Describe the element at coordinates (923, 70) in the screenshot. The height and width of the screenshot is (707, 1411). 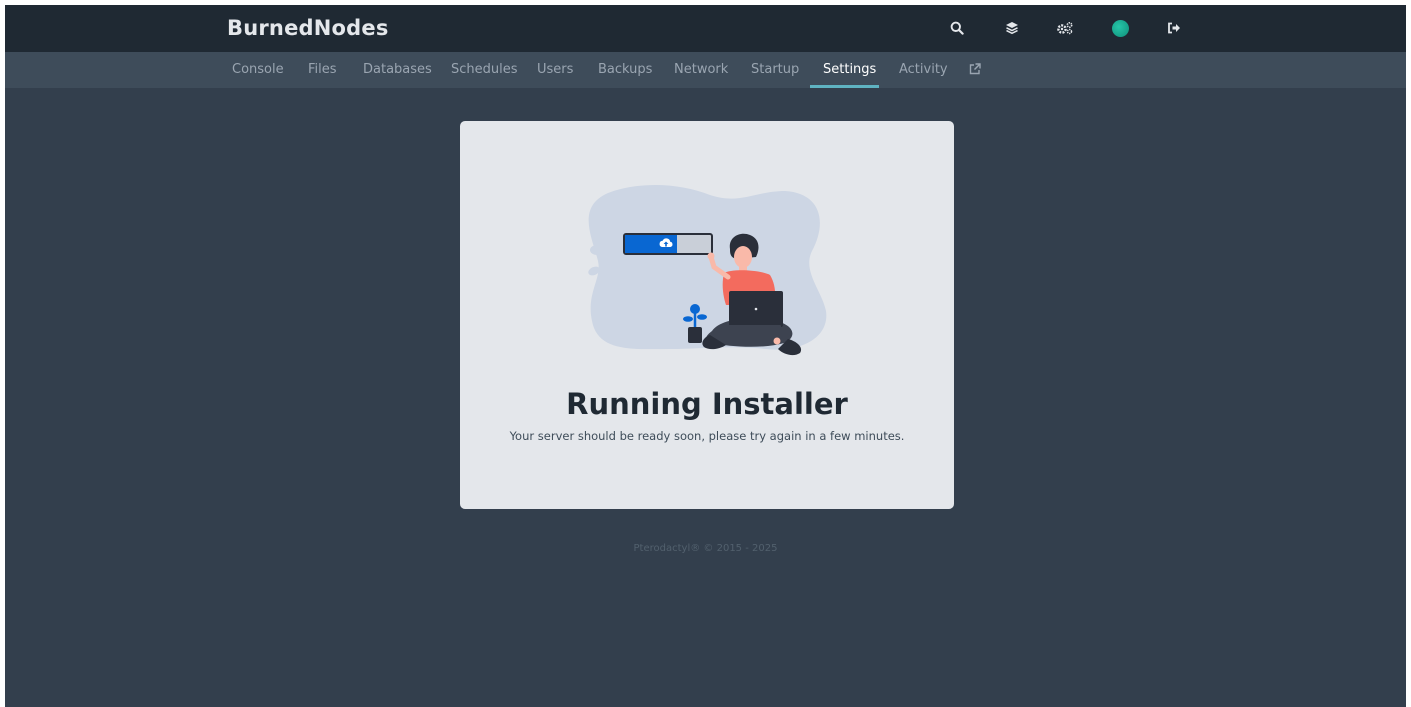
I see `tab-activity: Activity` at that location.